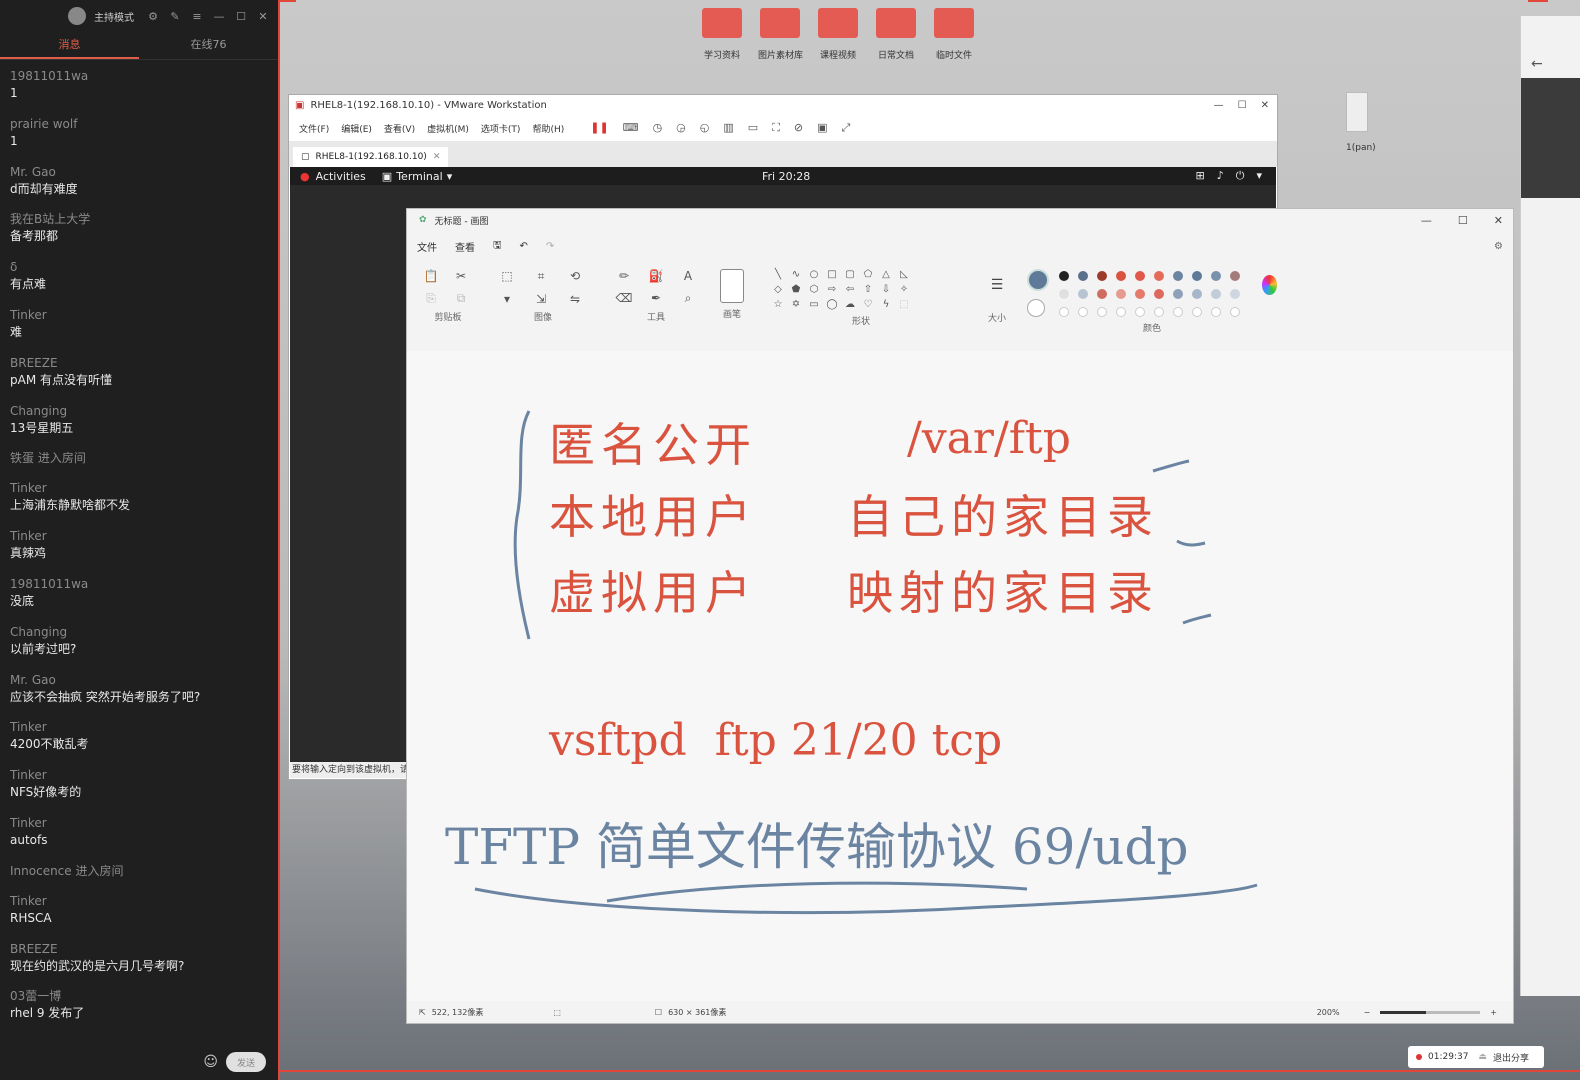  I want to click on rect-shape-icon: □, so click(832, 274).